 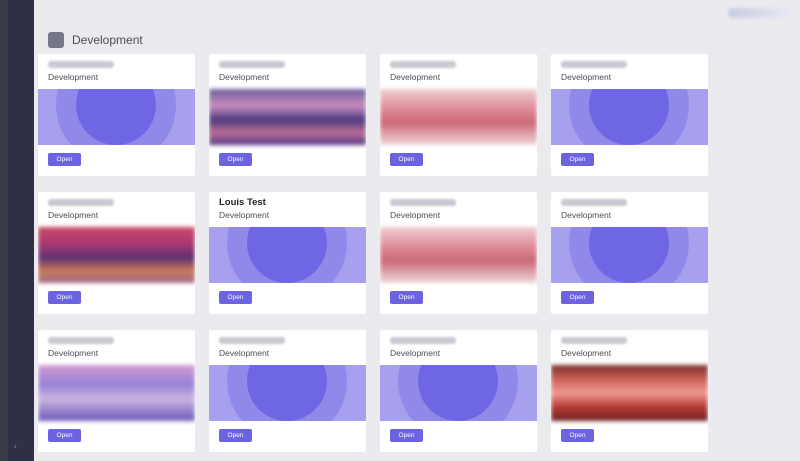 What do you see at coordinates (242, 202) in the screenshot?
I see `project-name: Louis Test` at bounding box center [242, 202].